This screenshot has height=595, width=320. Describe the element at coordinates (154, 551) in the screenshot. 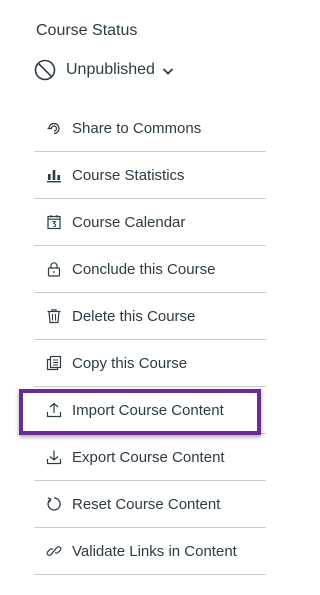

I see `validate-links-label: Validate Links in Content` at that location.